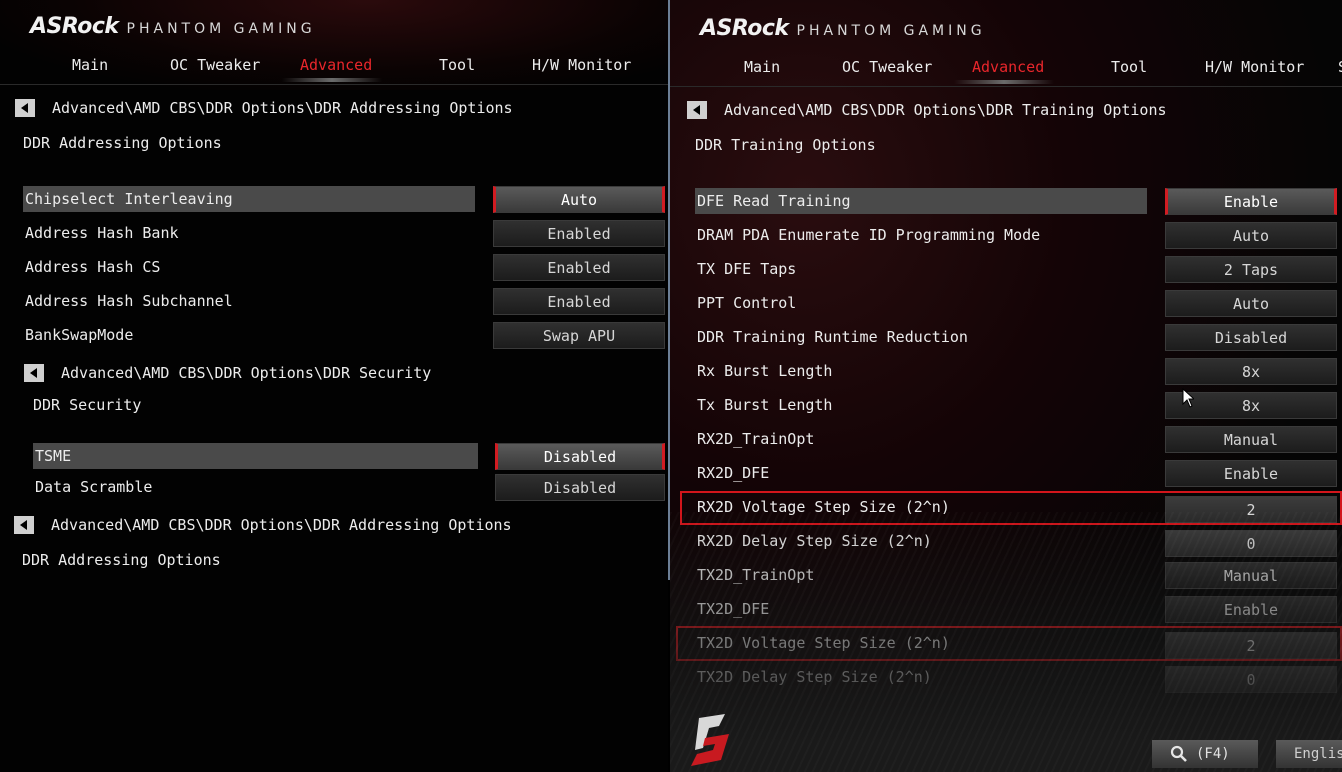 Image resolution: width=1342 pixels, height=772 pixels. What do you see at coordinates (34, 373) in the screenshot?
I see `back-button-security` at bounding box center [34, 373].